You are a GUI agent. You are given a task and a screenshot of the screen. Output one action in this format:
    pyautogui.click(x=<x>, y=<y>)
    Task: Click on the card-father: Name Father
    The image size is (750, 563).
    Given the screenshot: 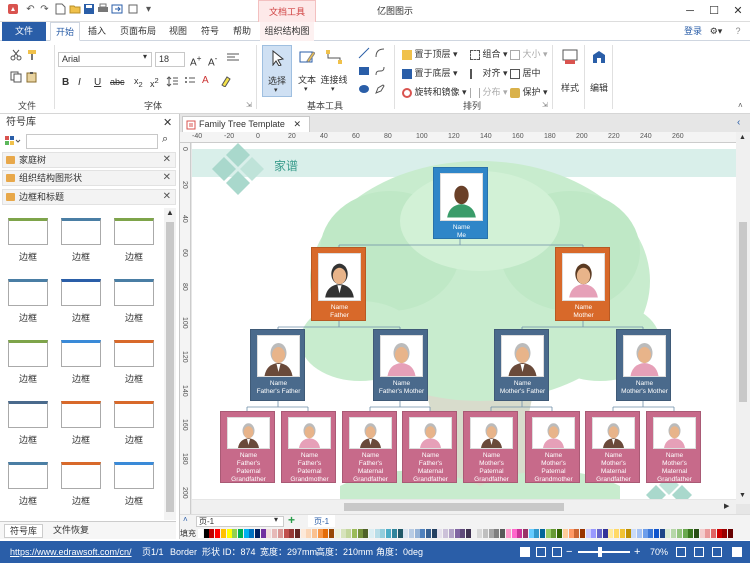 What is the action you would take?
    pyautogui.click(x=338, y=284)
    